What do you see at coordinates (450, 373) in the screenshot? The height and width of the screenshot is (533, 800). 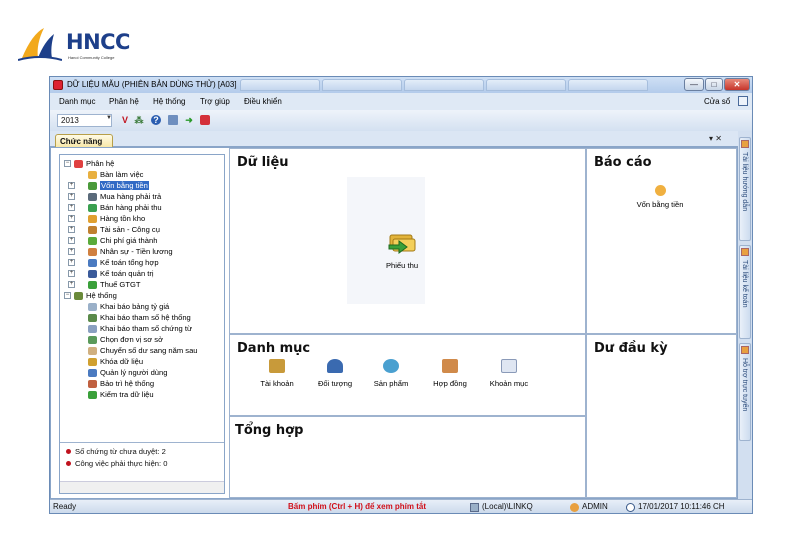 I see `item-hop-dong: Hợp đồng` at bounding box center [450, 373].